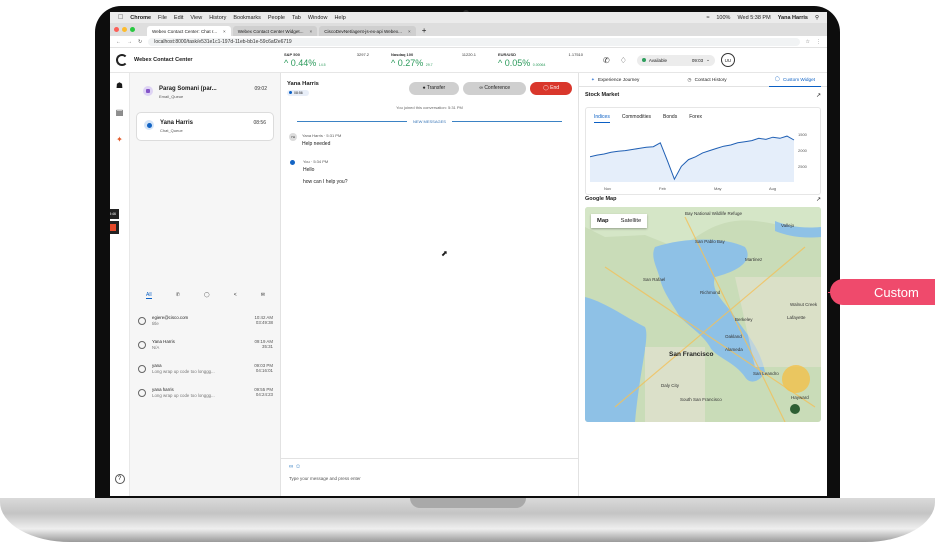 Image resolution: width=935 pixels, height=550 pixels. What do you see at coordinates (602, 118) in the screenshot?
I see `stock-tab-indices: Indices` at bounding box center [602, 118].